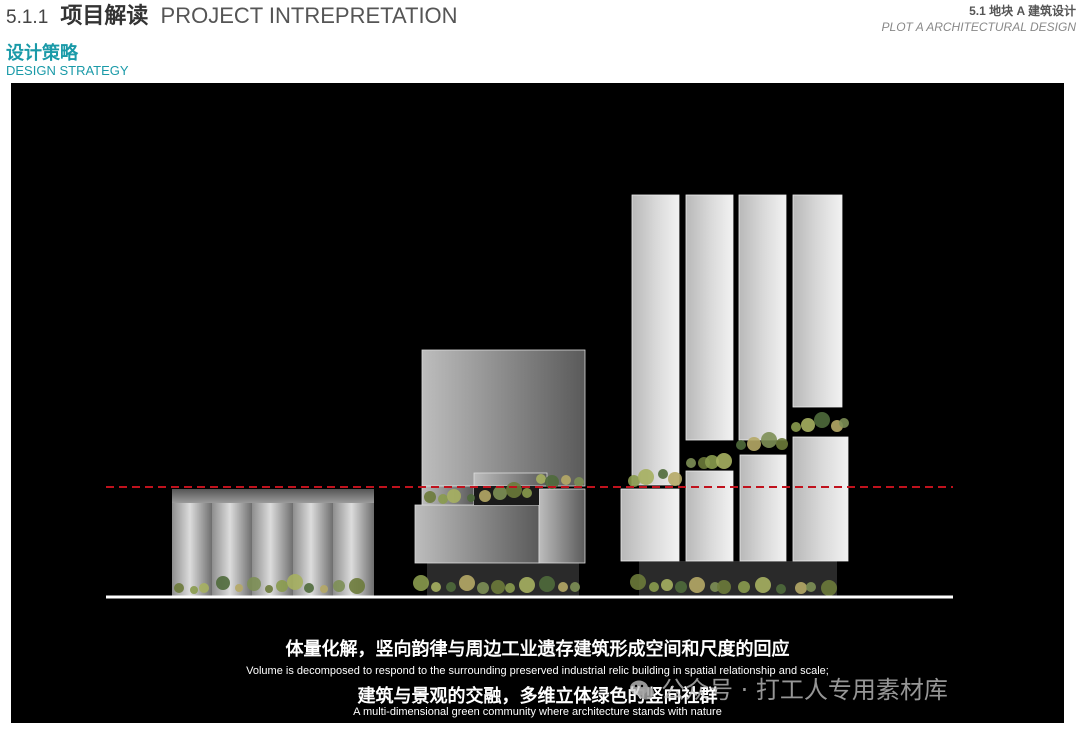 Image resolution: width=1080 pixels, height=730 pixels. I want to click on section-title: 5.1.1 项目解读 PROJECT INTREPRETATION, so click(232, 17).